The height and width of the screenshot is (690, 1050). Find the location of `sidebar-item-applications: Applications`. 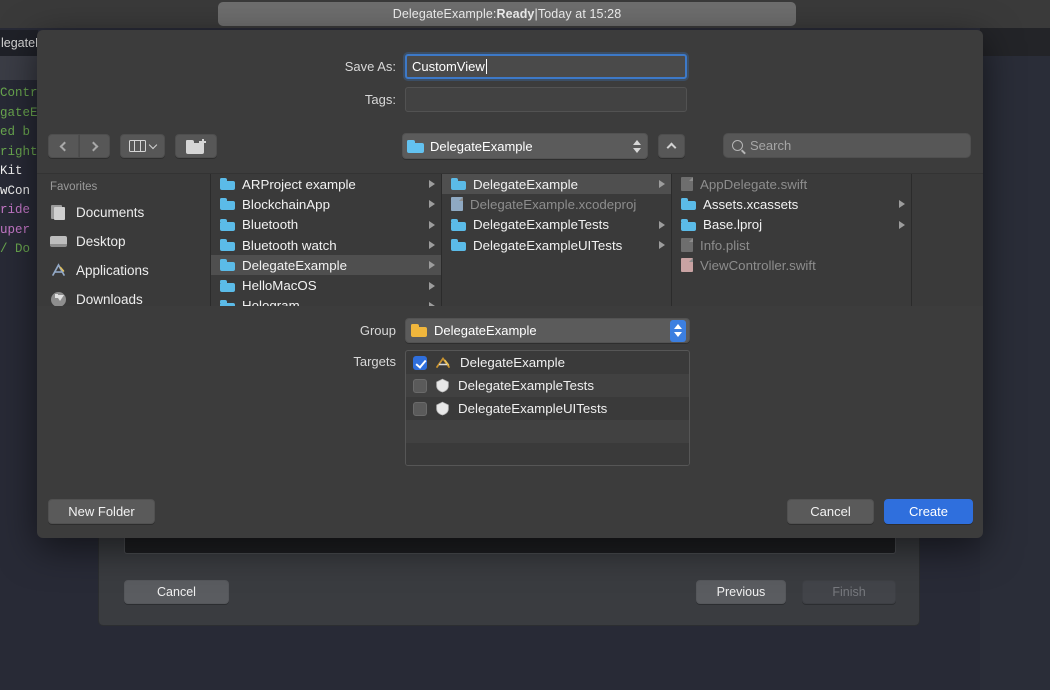

sidebar-item-applications: Applications is located at coordinates (123, 270).